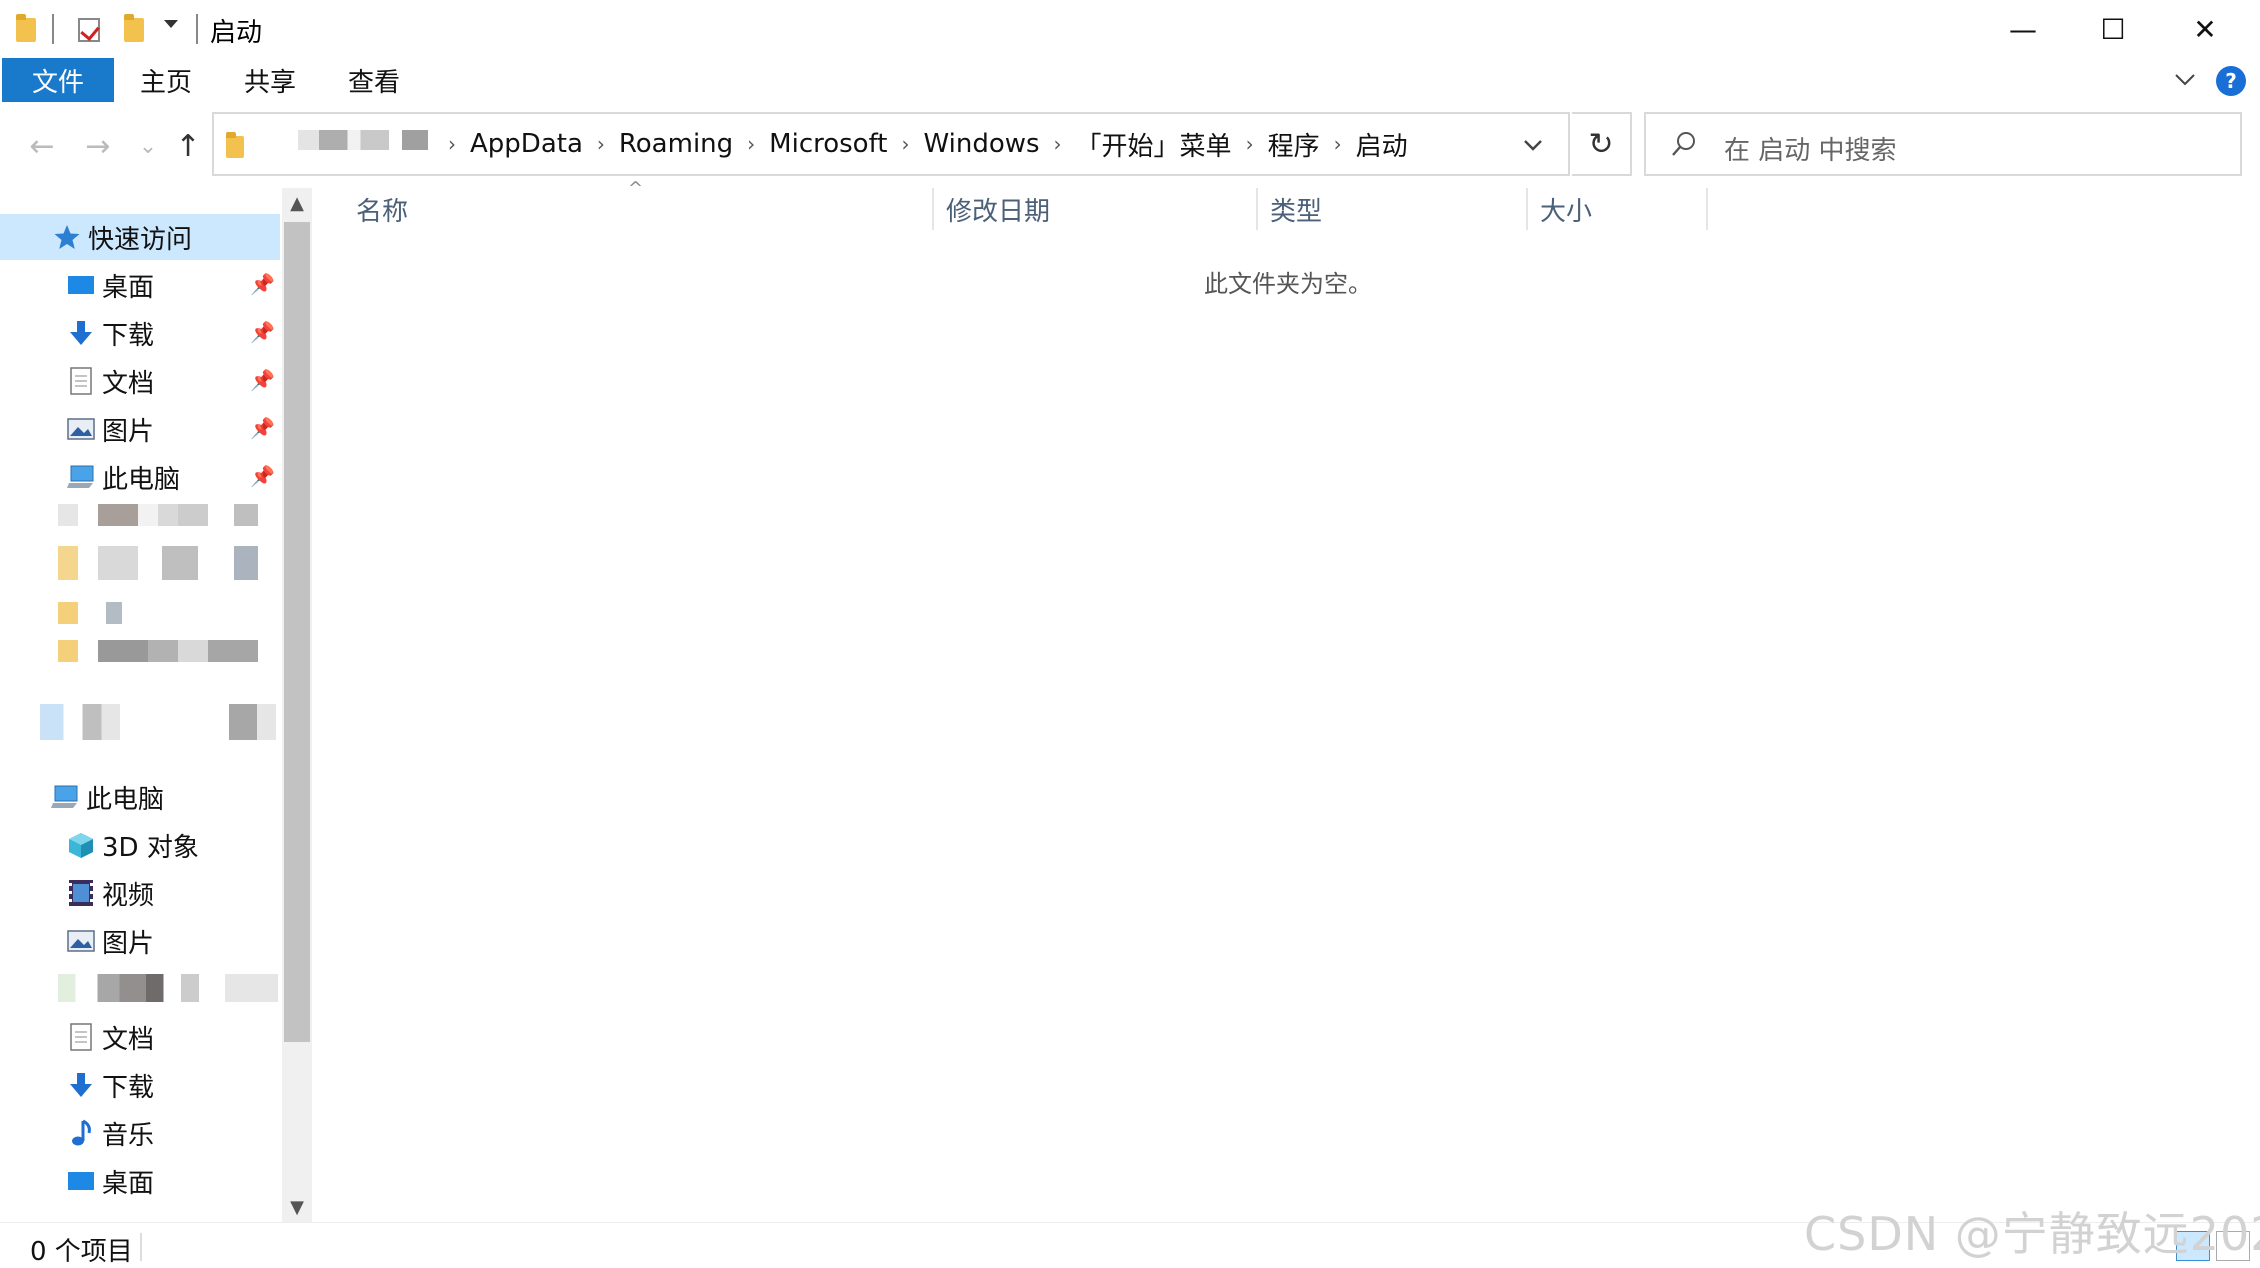 The width and height of the screenshot is (2260, 1268). What do you see at coordinates (1683, 144) in the screenshot?
I see `search-icon` at bounding box center [1683, 144].